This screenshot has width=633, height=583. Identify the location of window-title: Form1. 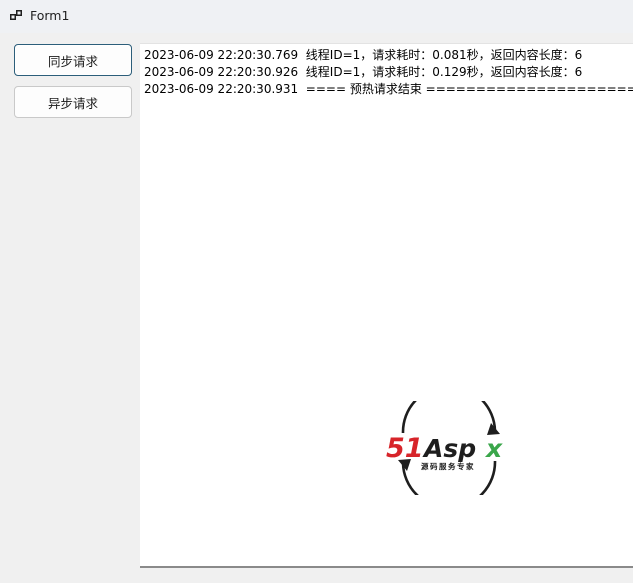
(50, 15).